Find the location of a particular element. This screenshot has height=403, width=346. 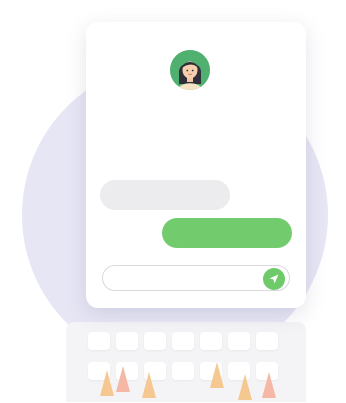

paper-plane-icon is located at coordinates (274, 279).